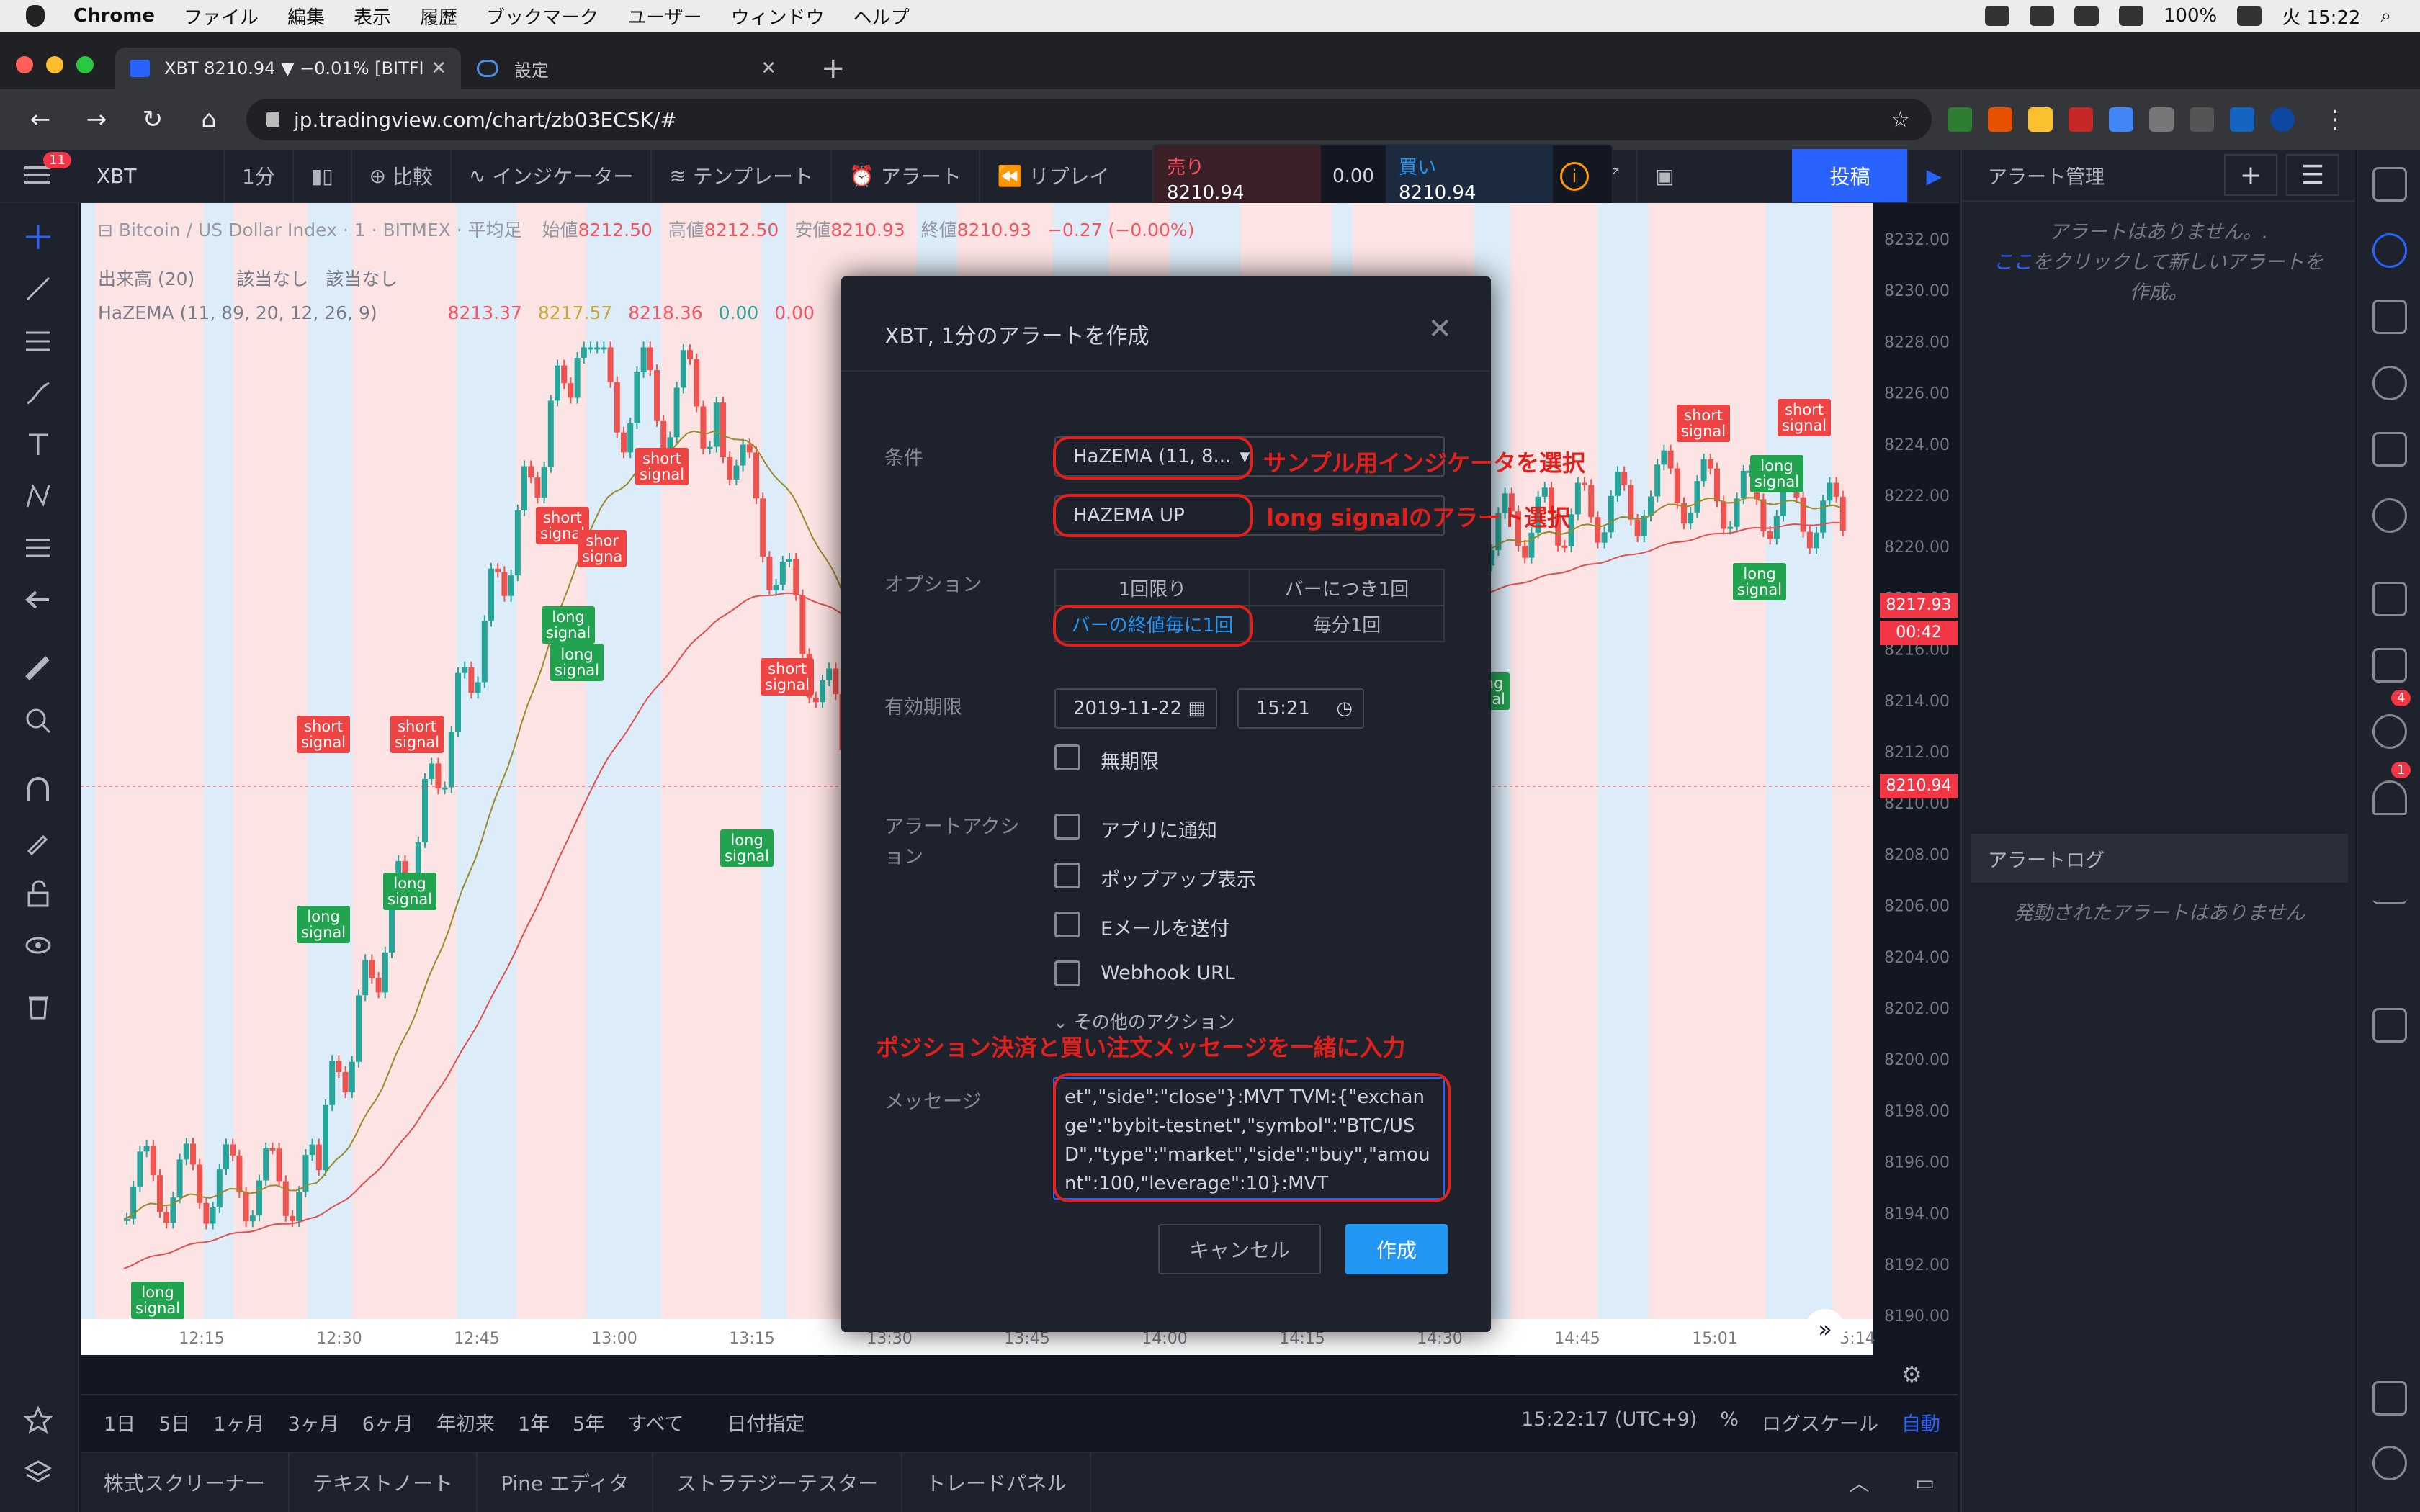 The width and height of the screenshot is (2420, 1512). Describe the element at coordinates (2385, 16) in the screenshot. I see `spotlight-icon: ⌕` at that location.